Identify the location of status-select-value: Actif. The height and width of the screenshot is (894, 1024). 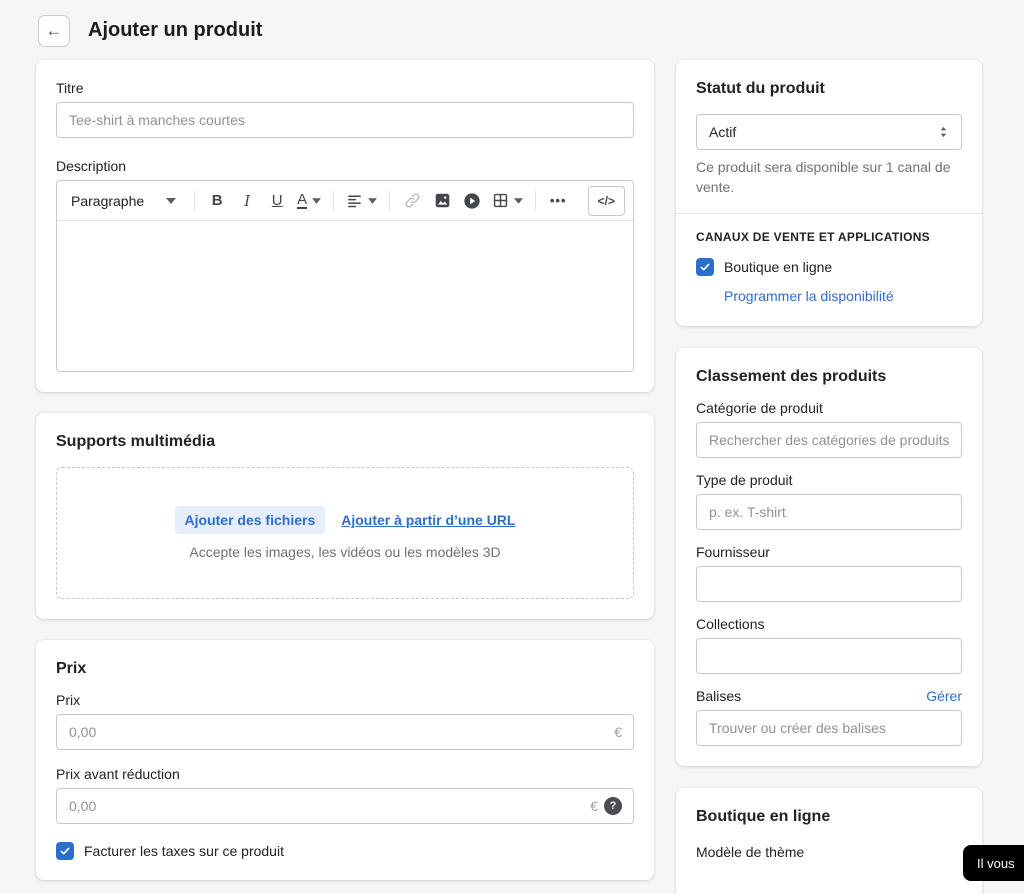
(723, 132).